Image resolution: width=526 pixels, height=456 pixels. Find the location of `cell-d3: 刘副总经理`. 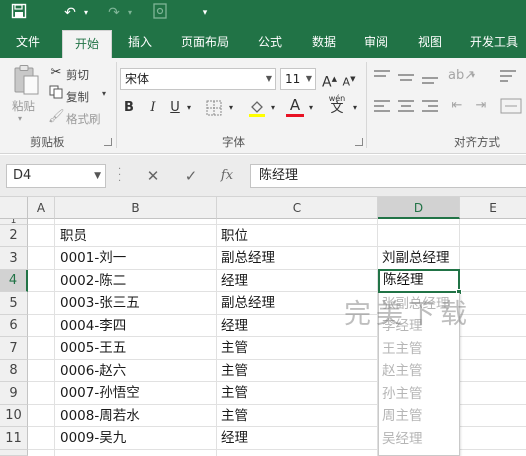

cell-d3: 刘副总经理 is located at coordinates (416, 258).